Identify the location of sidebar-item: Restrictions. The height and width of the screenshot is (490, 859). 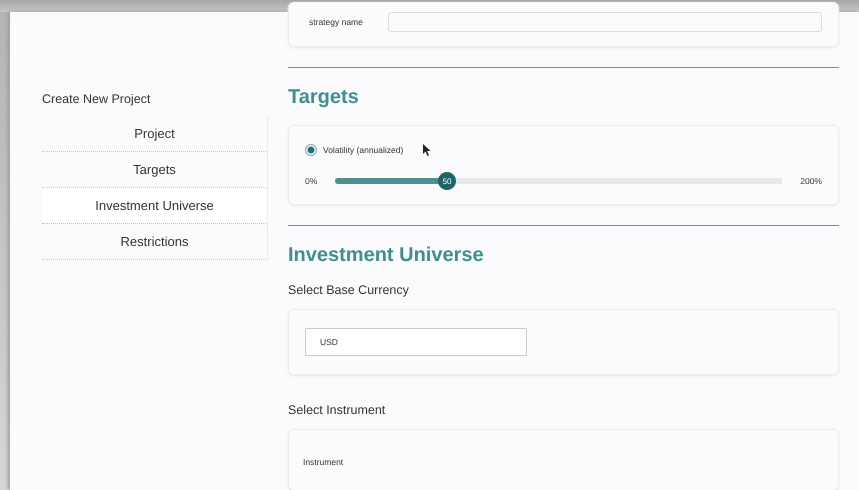
(155, 242).